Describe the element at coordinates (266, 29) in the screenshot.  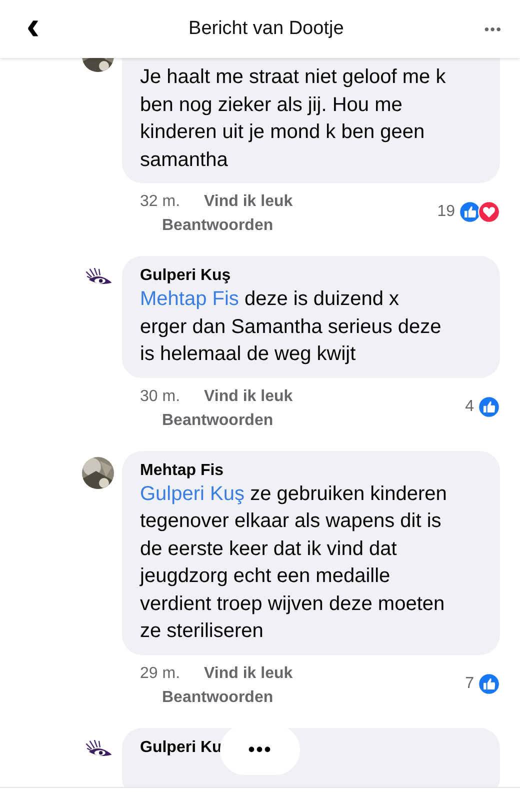
I see `page-title: Bericht van Dootje` at that location.